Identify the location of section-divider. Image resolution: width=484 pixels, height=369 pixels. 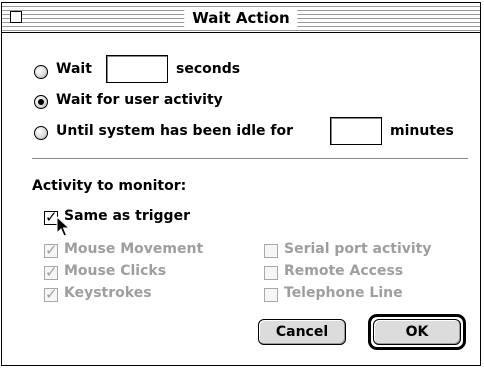
(250, 158).